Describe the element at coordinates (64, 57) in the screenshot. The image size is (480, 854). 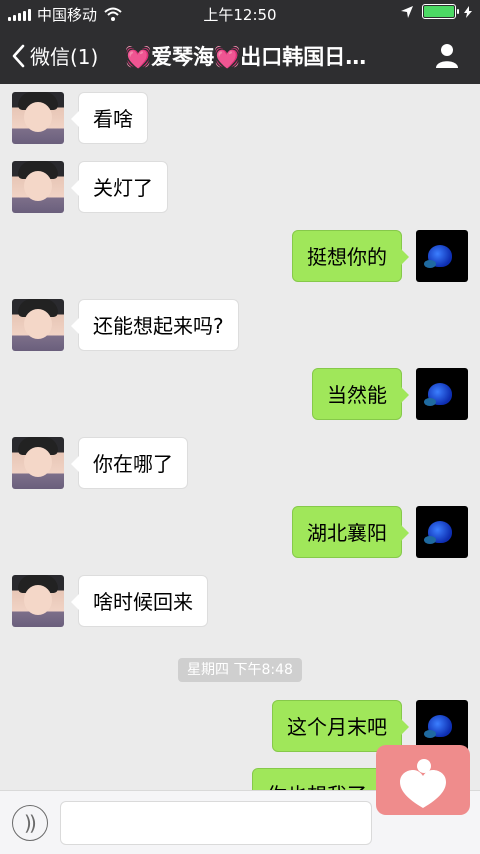
I see `back-label: 微信(1)` at that location.